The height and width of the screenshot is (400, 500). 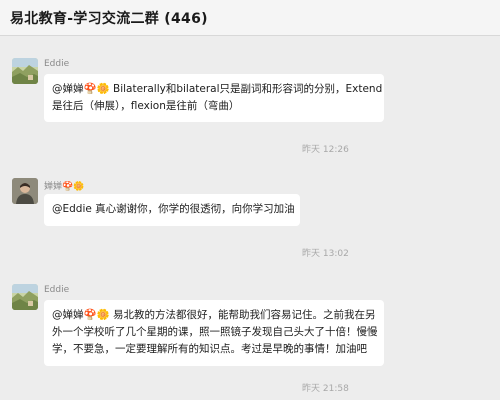 What do you see at coordinates (25, 191) in the screenshot?
I see `person-avatar-icon` at bounding box center [25, 191].